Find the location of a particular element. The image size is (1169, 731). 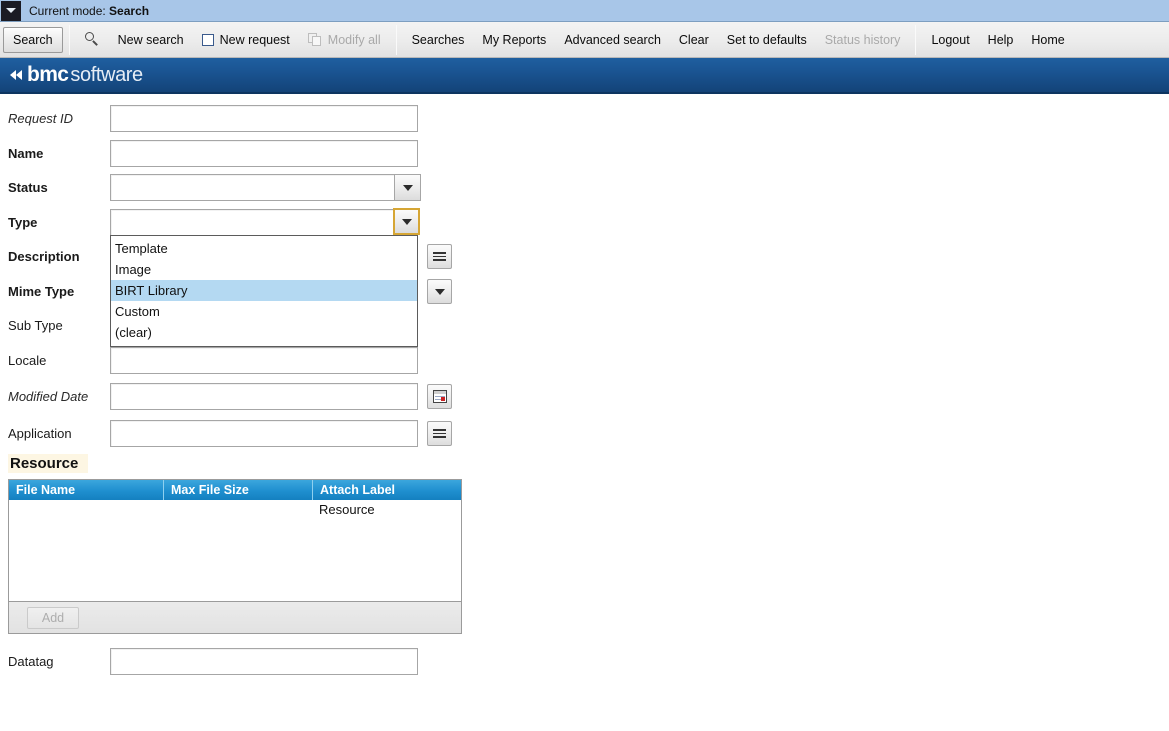

request-id-label: Request ID is located at coordinates (41, 118).